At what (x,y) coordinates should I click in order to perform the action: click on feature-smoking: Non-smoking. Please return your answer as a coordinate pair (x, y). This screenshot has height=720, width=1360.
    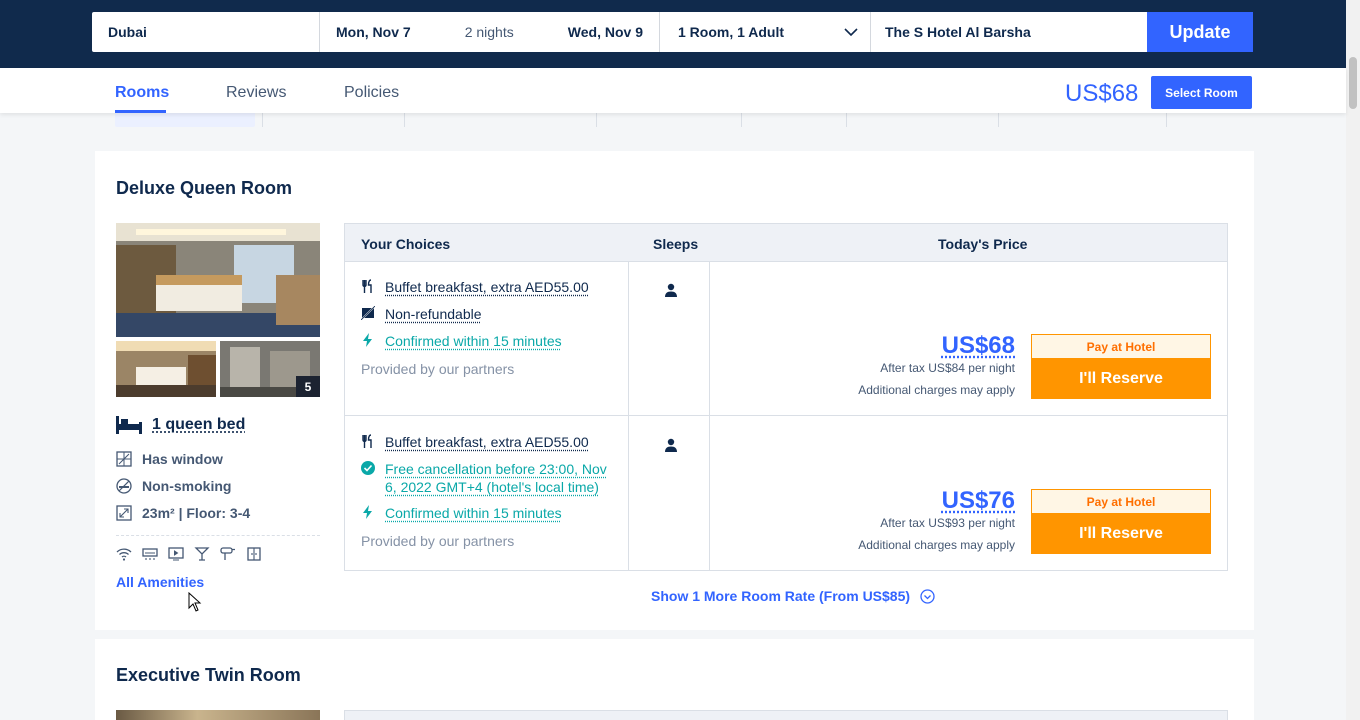
    Looking at the image, I should click on (173, 486).